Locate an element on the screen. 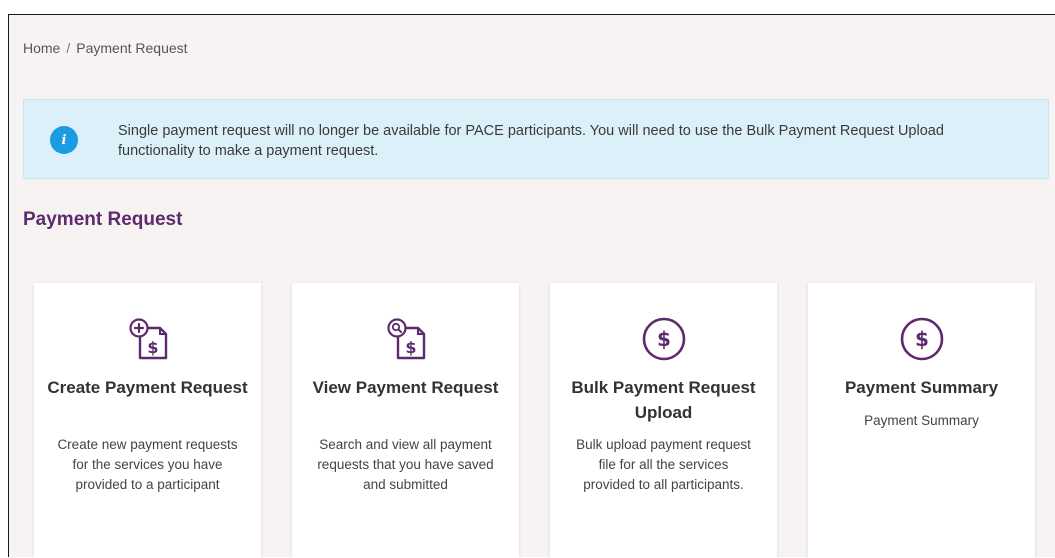  breadcrumb-current: Payment Request is located at coordinates (132, 48).